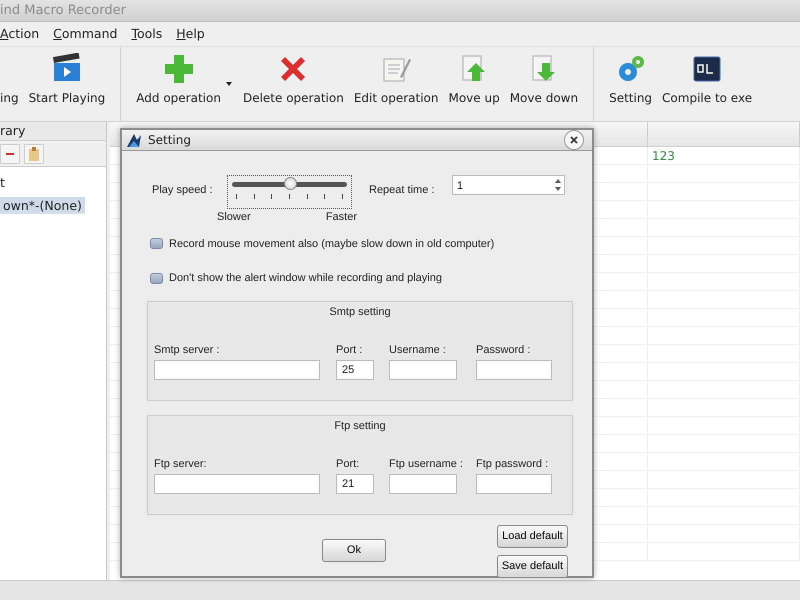 This screenshot has height=600, width=800. I want to click on field-label: Port:, so click(348, 464).